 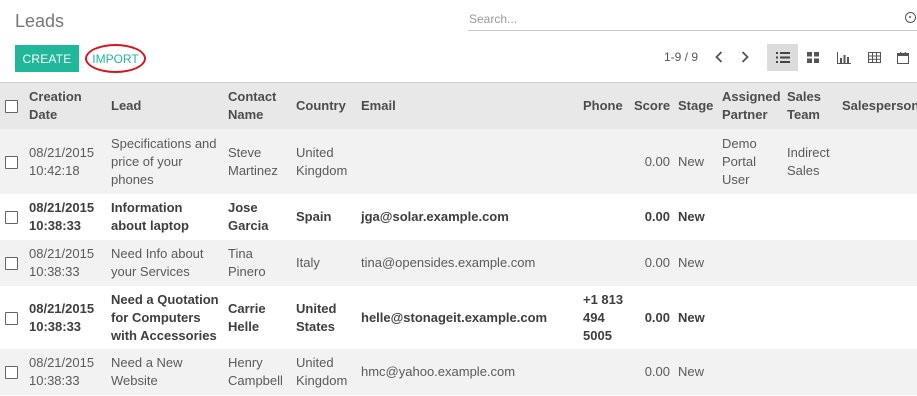 What do you see at coordinates (253, 161) in the screenshot?
I see `cell-contact-name: Steve Martinez` at bounding box center [253, 161].